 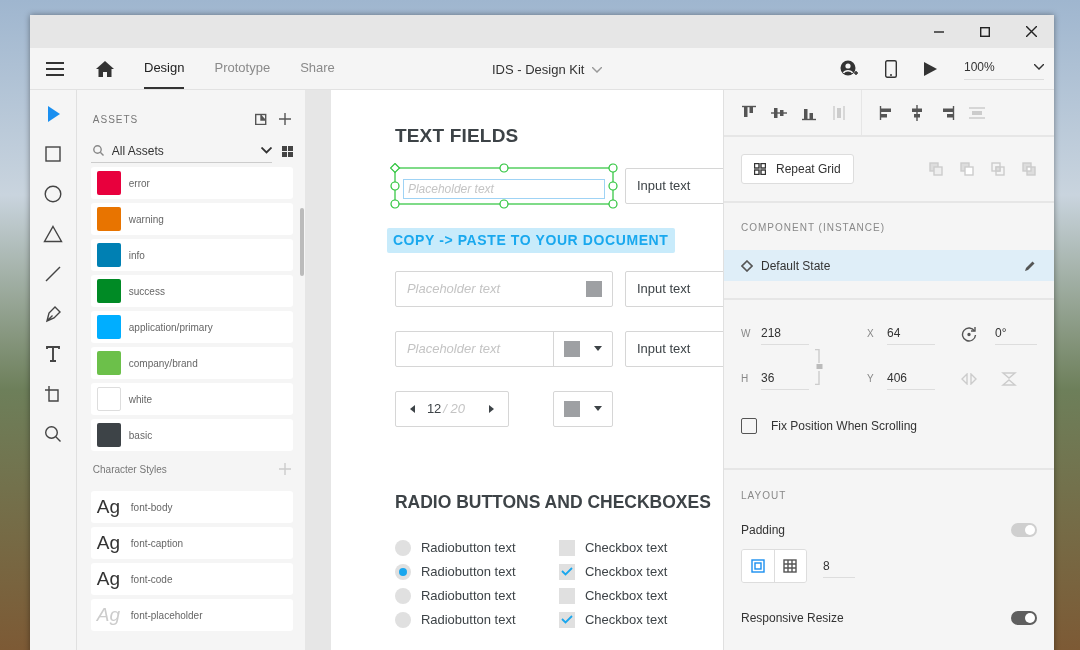 What do you see at coordinates (746, 334) in the screenshot?
I see `field-label: W` at bounding box center [746, 334].